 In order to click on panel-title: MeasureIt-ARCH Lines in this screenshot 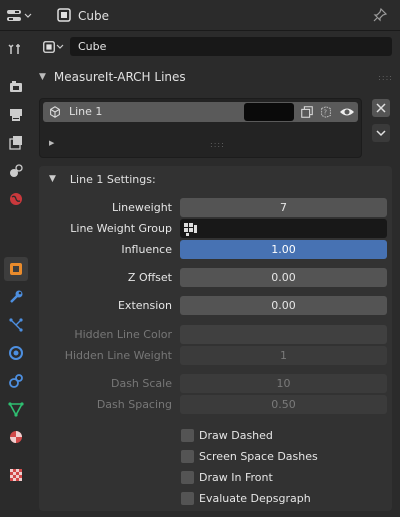, I will do `click(119, 77)`.